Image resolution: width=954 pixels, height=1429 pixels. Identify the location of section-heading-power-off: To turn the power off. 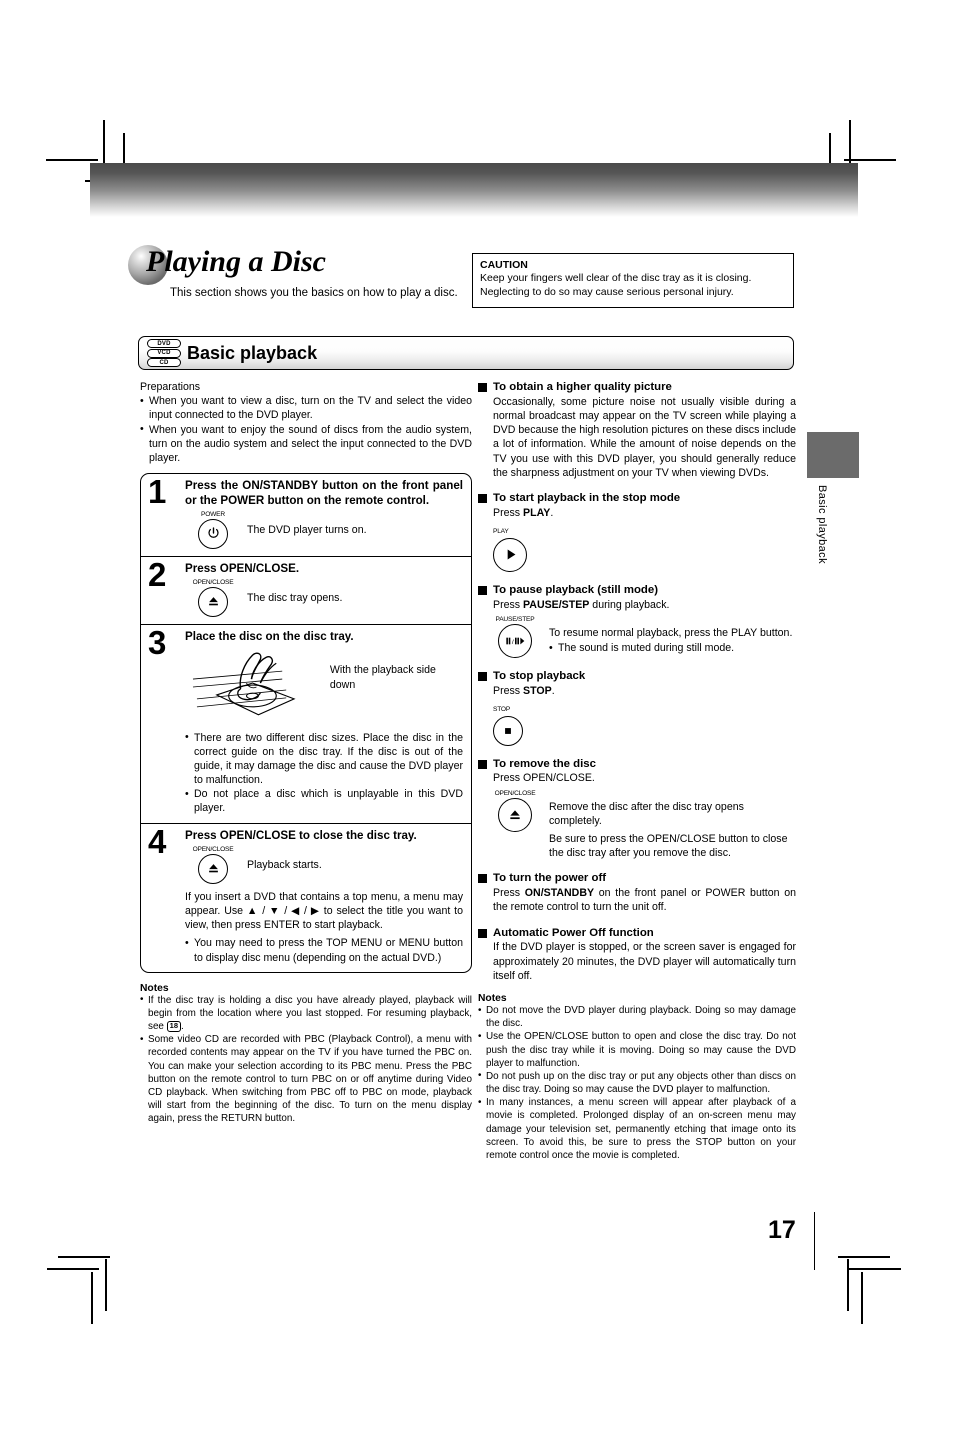
(637, 878).